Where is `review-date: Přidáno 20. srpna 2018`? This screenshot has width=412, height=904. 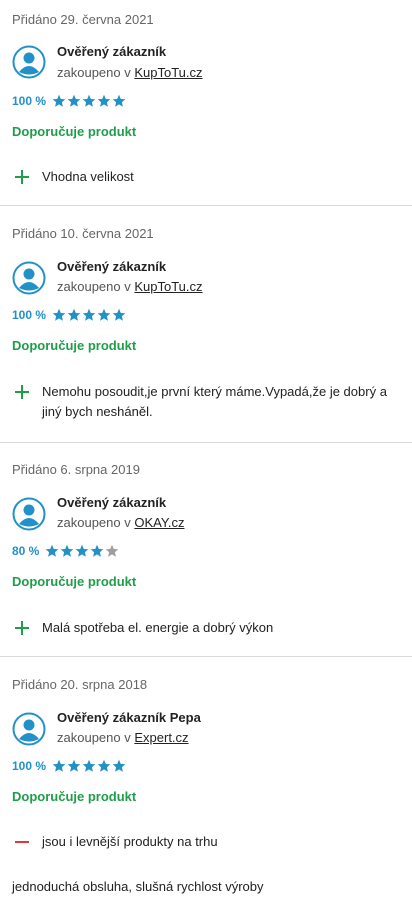
review-date: Přidáno 20. srpna 2018 is located at coordinates (80, 684).